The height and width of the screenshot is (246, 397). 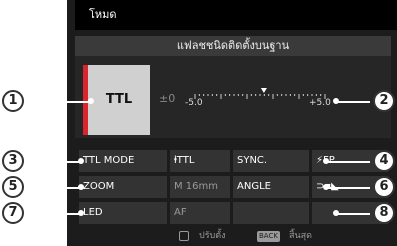 I want to click on callout-6: 6, so click(x=384, y=187).